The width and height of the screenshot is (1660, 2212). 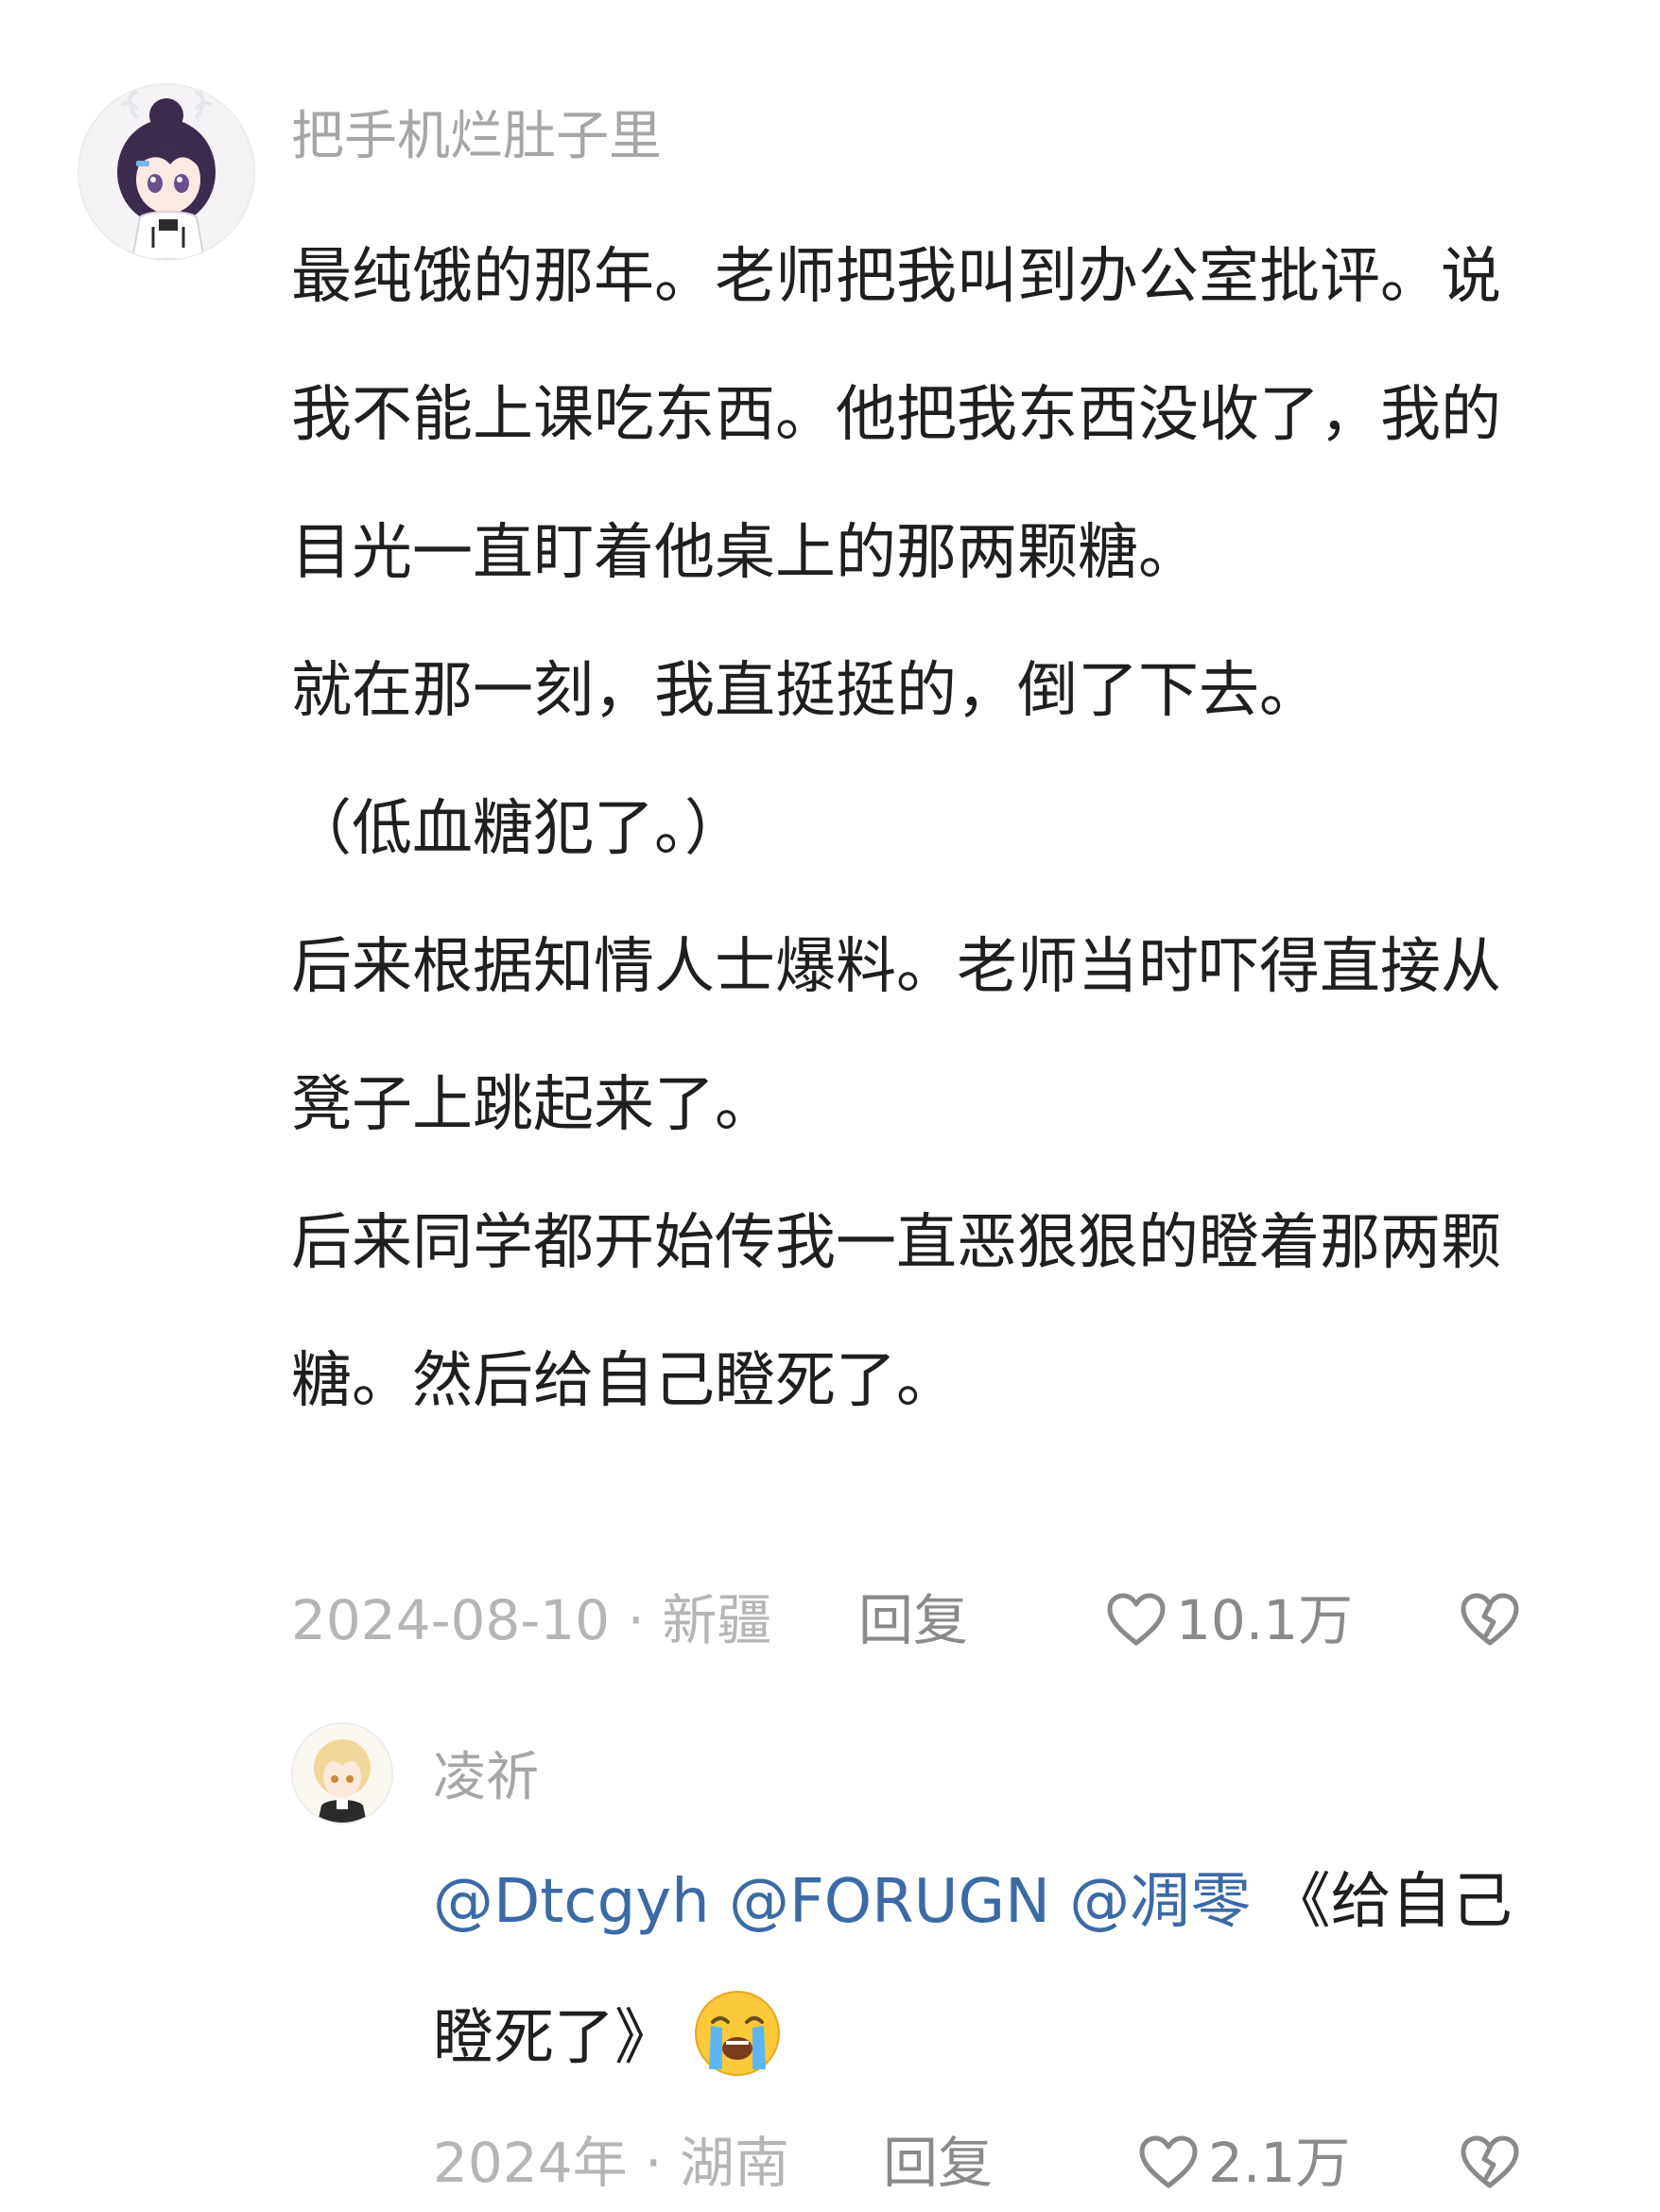 What do you see at coordinates (890, 1902) in the screenshot?
I see `mention-link: @FORUGN` at bounding box center [890, 1902].